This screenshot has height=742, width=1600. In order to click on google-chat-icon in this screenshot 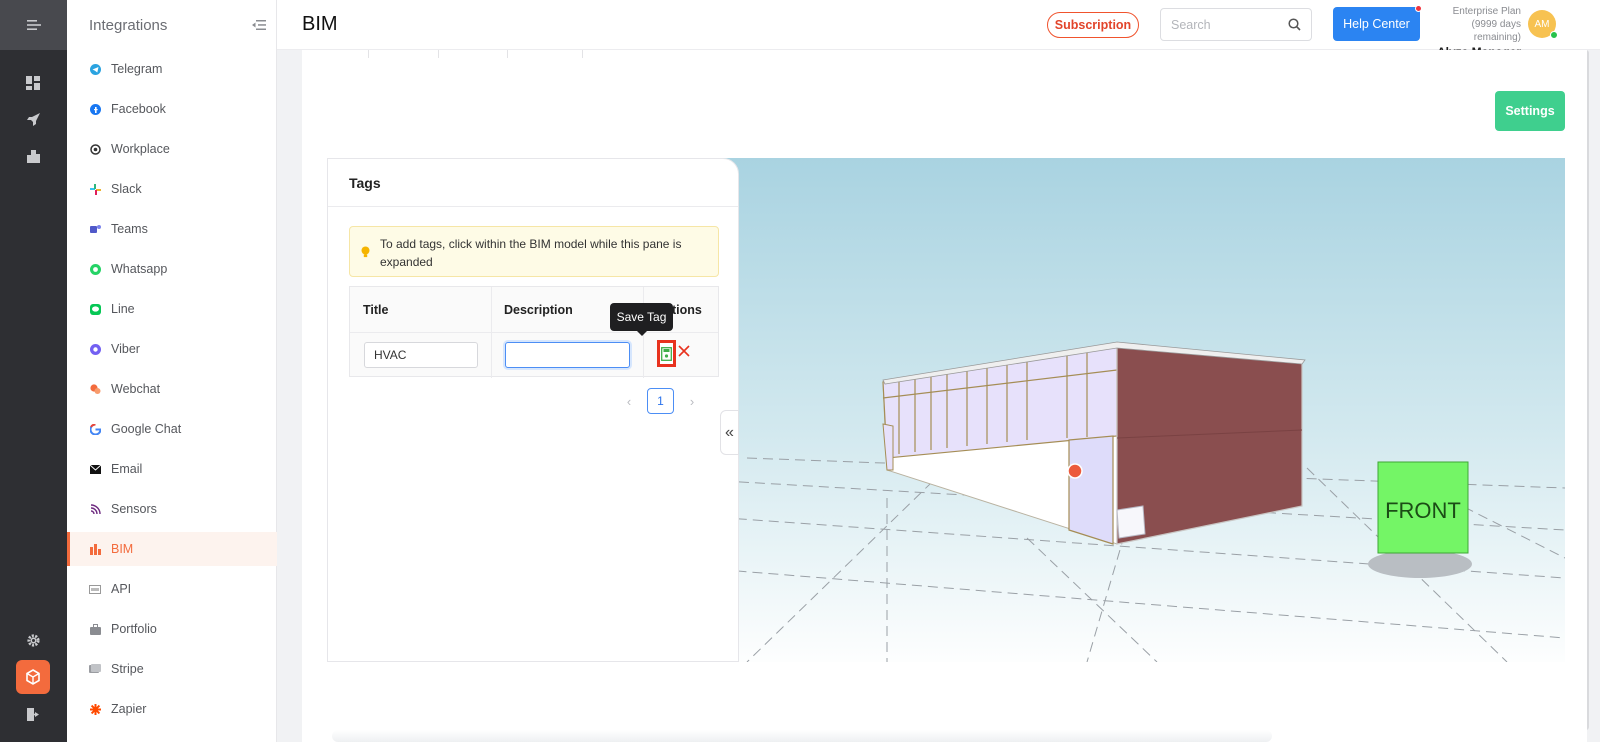, I will do `click(95, 429)`.